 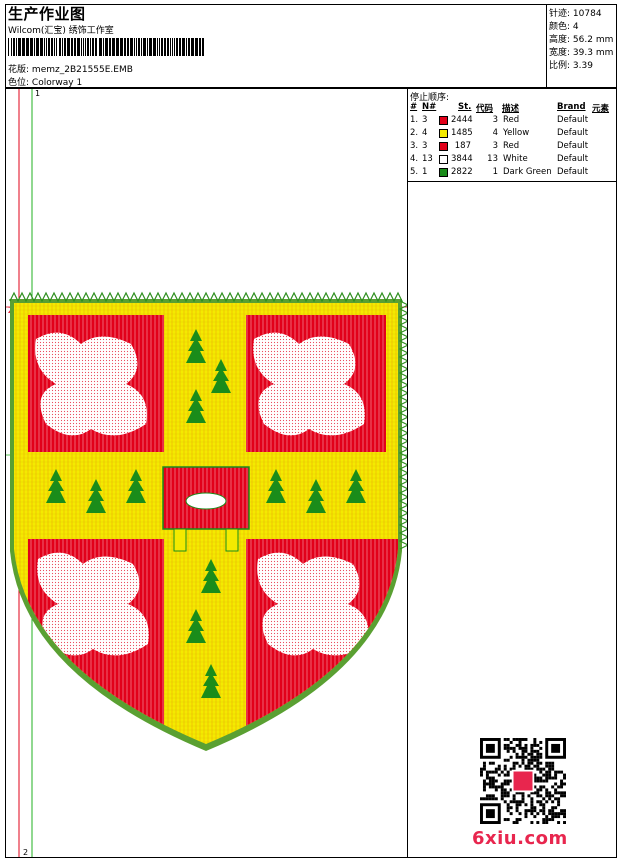 What do you see at coordinates (47, 14) in the screenshot?
I see `page-title: 生产作业图` at bounding box center [47, 14].